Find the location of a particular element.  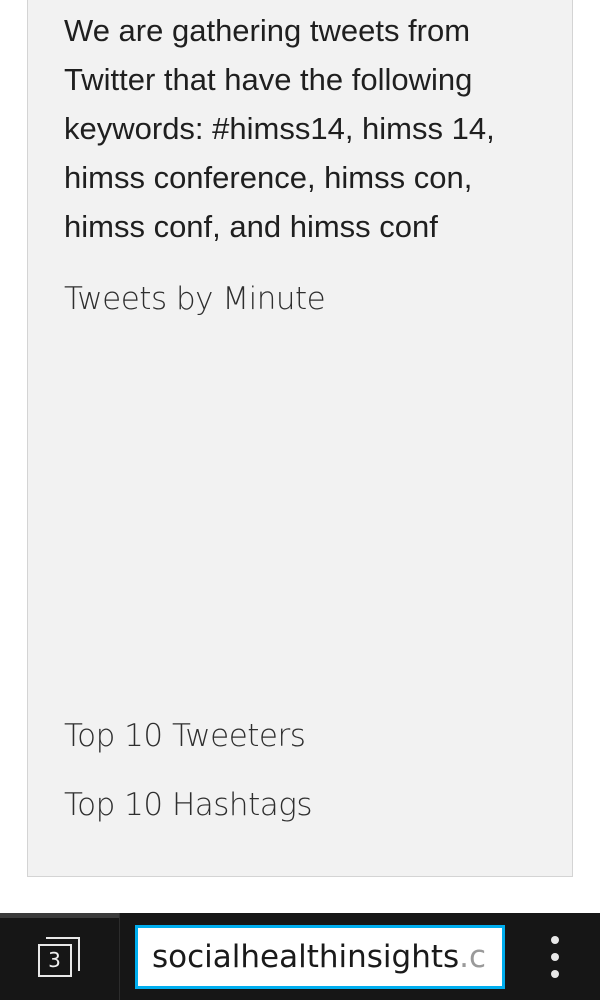

toolbar-divider is located at coordinates (119, 956).